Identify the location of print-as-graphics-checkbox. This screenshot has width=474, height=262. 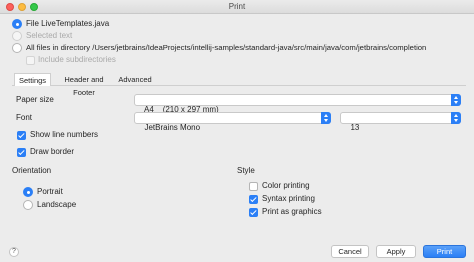
(253, 212).